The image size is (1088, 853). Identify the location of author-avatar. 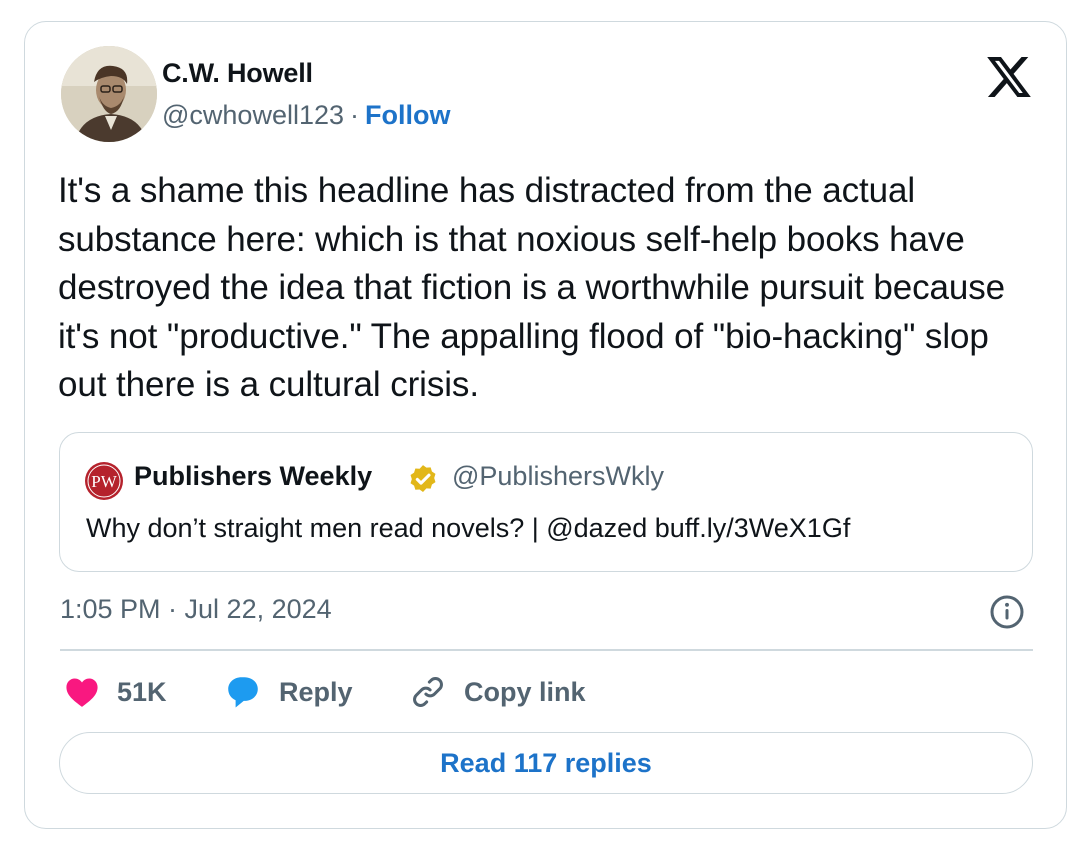
(109, 94).